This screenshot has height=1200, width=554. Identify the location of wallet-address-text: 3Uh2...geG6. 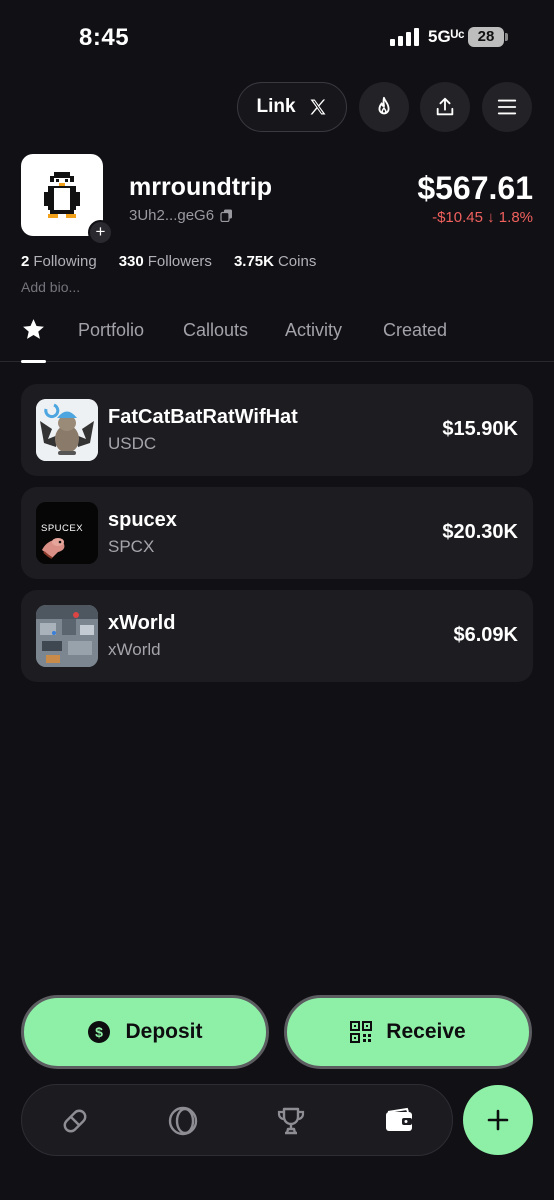
(172, 215).